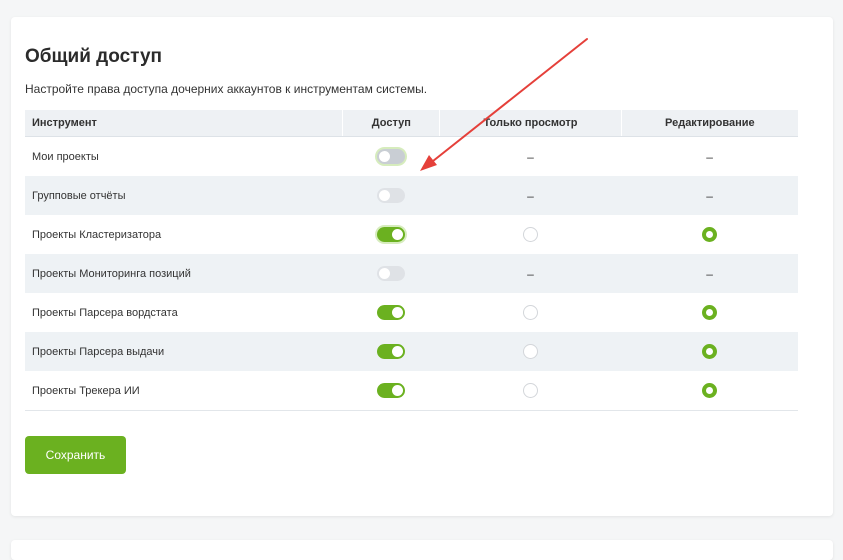 This screenshot has height=560, width=843. I want to click on header-edit: Редактирование, so click(709, 123).